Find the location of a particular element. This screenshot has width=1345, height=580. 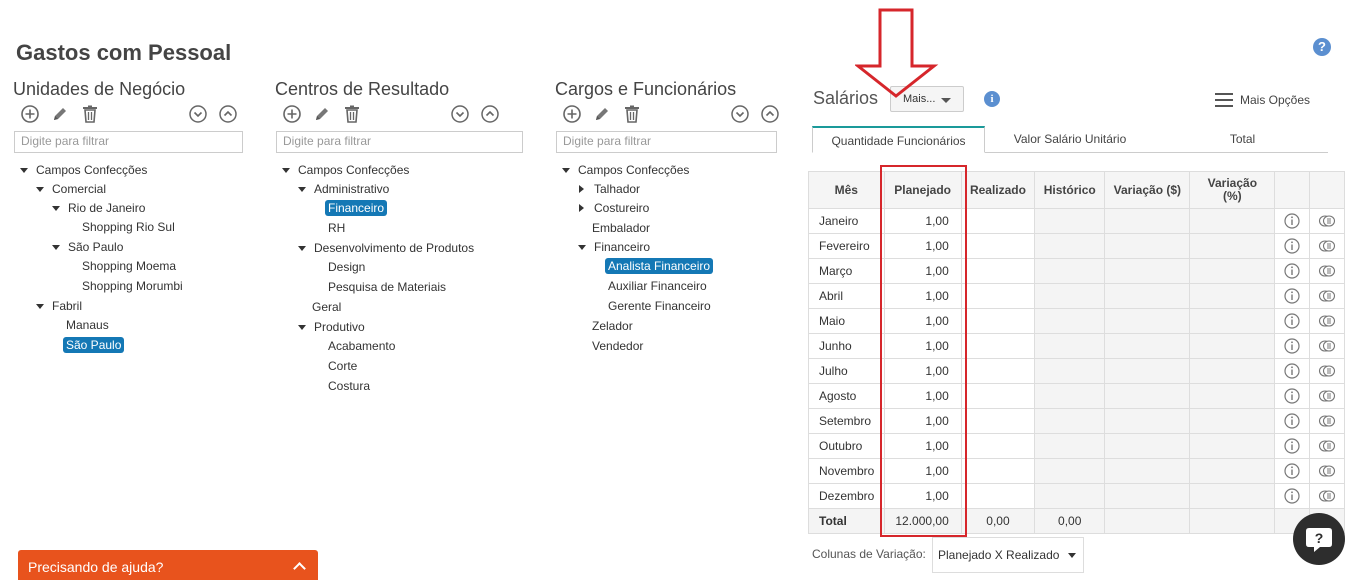

tree-node: Rio de Janeiro is located at coordinates (106, 208).